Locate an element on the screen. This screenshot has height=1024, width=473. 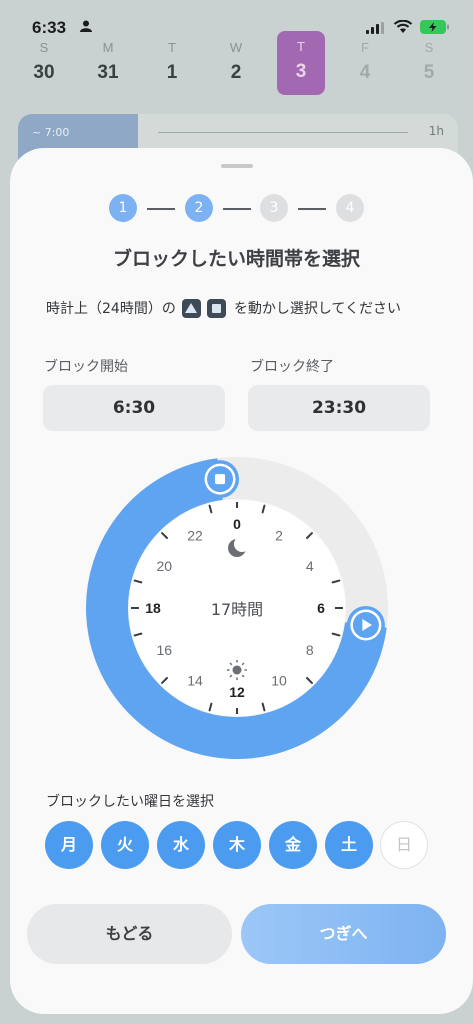
battery-charging-icon is located at coordinates (434, 27).